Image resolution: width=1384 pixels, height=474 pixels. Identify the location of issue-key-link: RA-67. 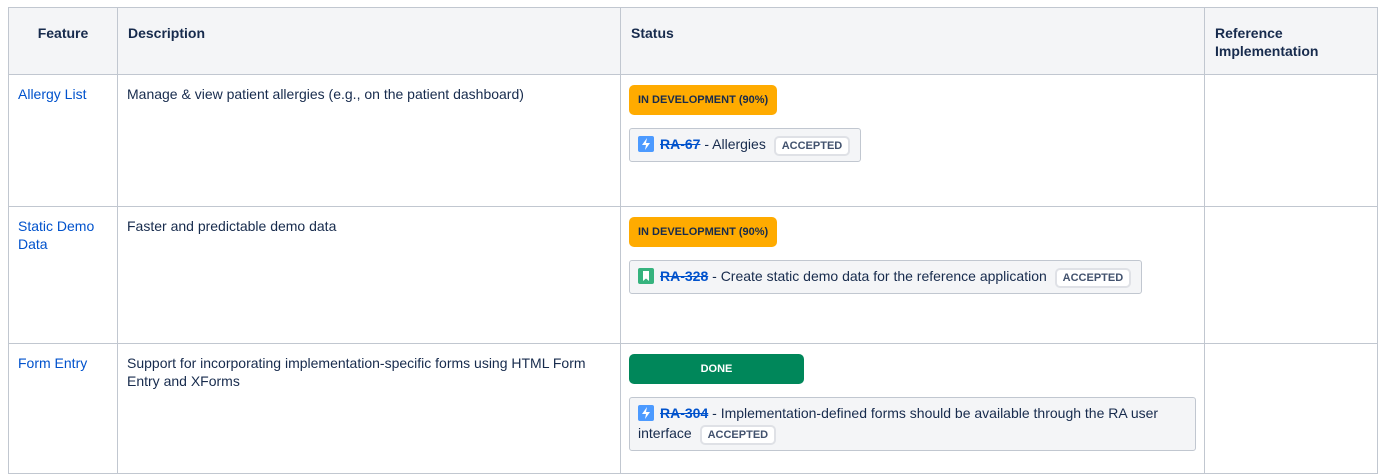
(680, 144).